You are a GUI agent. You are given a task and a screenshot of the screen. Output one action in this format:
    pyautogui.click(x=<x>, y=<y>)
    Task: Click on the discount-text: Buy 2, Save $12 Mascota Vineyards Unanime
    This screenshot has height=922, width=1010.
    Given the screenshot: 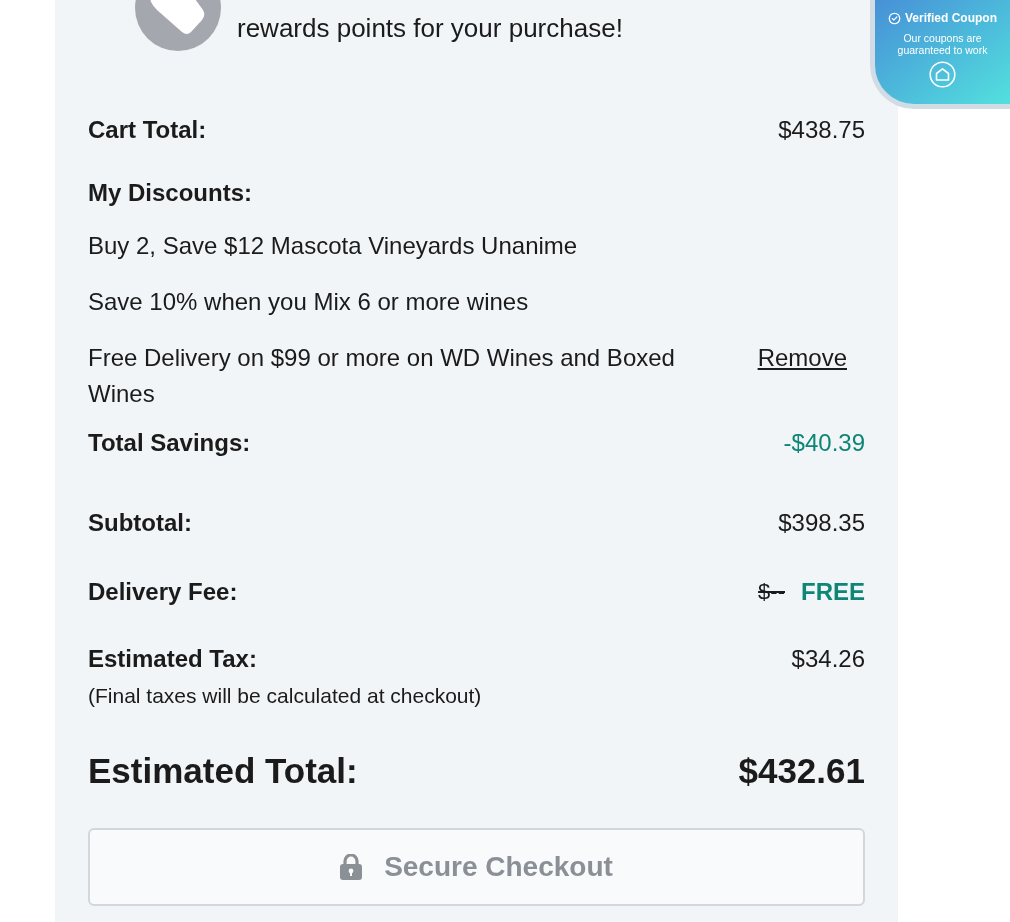 What is the action you would take?
    pyautogui.click(x=333, y=246)
    